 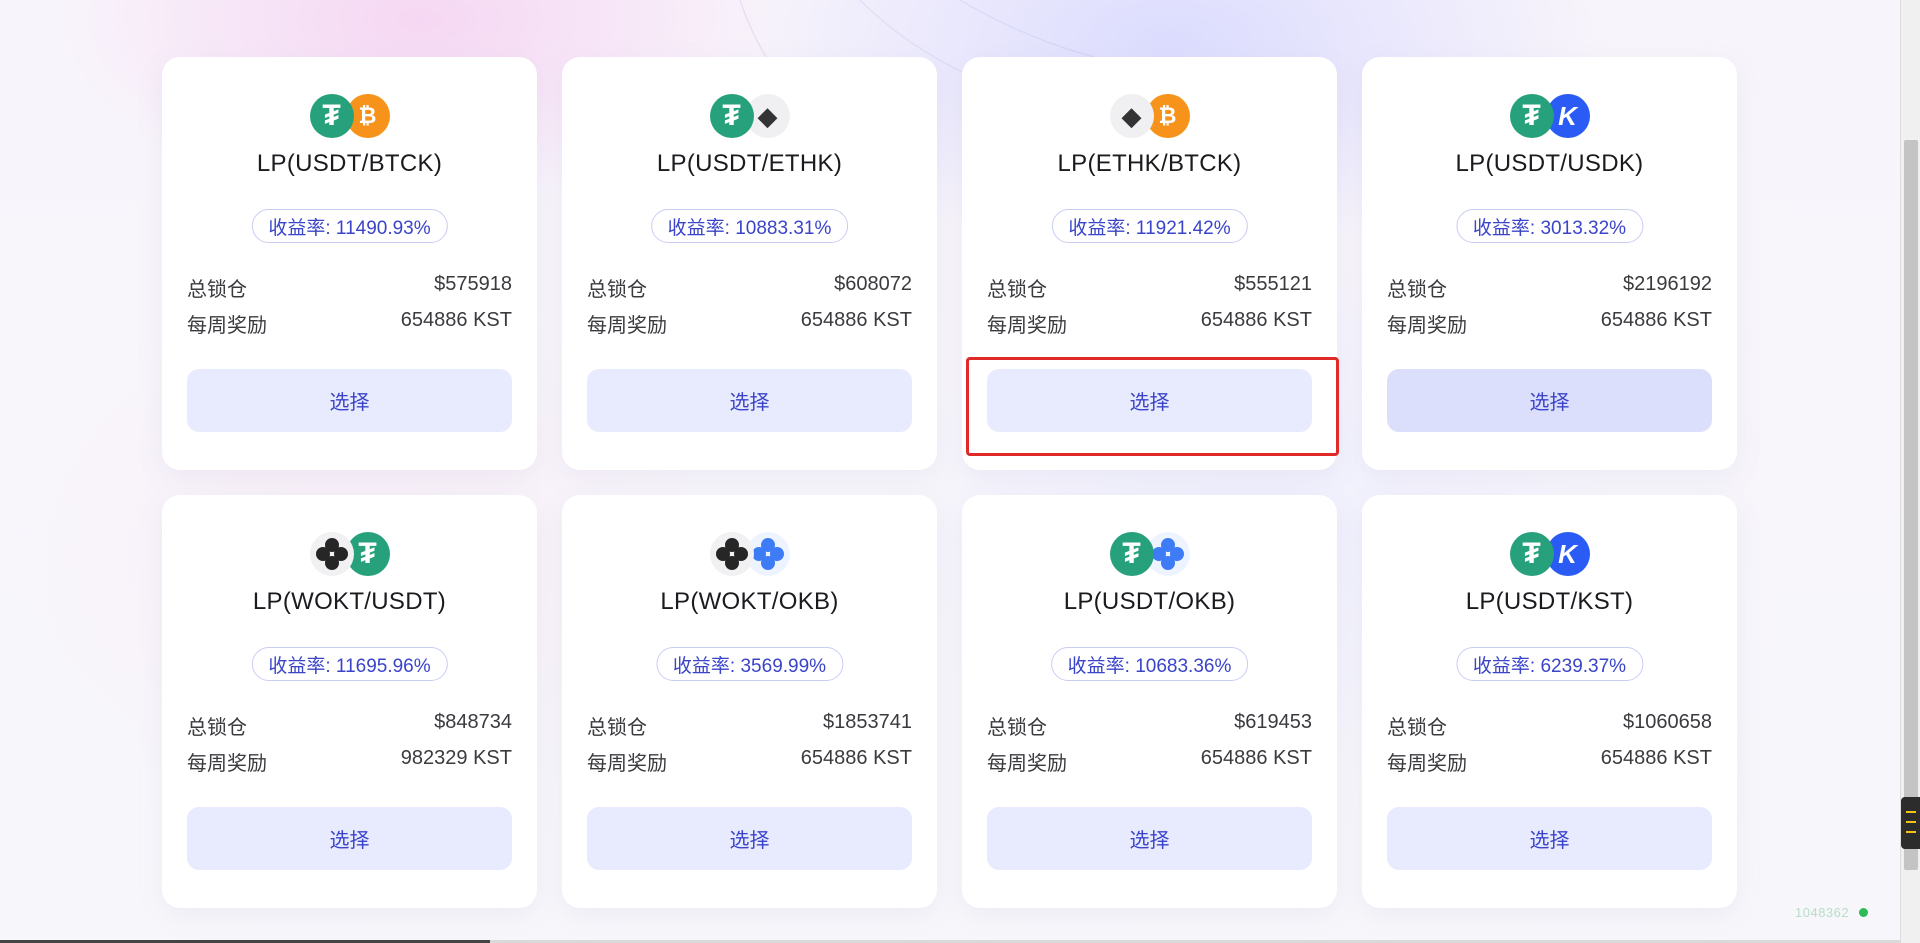 I want to click on pool-title: LP(WOKT/USDT), so click(x=349, y=601).